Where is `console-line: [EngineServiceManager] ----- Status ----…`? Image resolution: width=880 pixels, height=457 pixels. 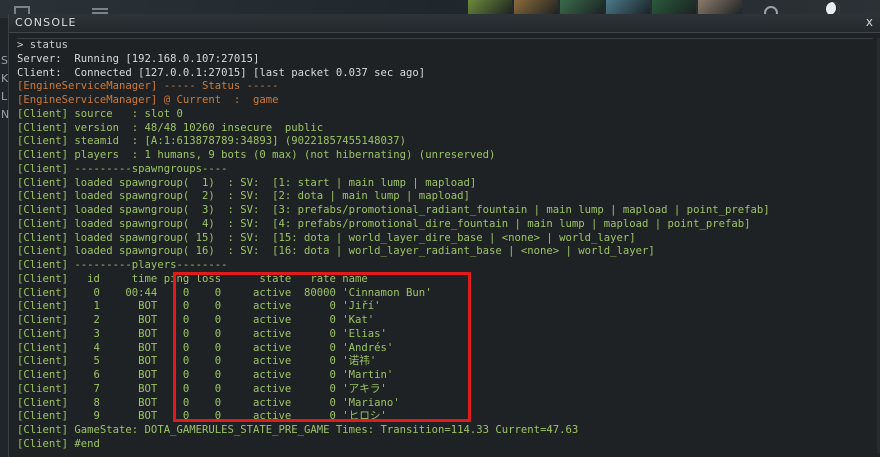
console-line: [EngineServiceManager] ----- Status ----… is located at coordinates (148, 86).